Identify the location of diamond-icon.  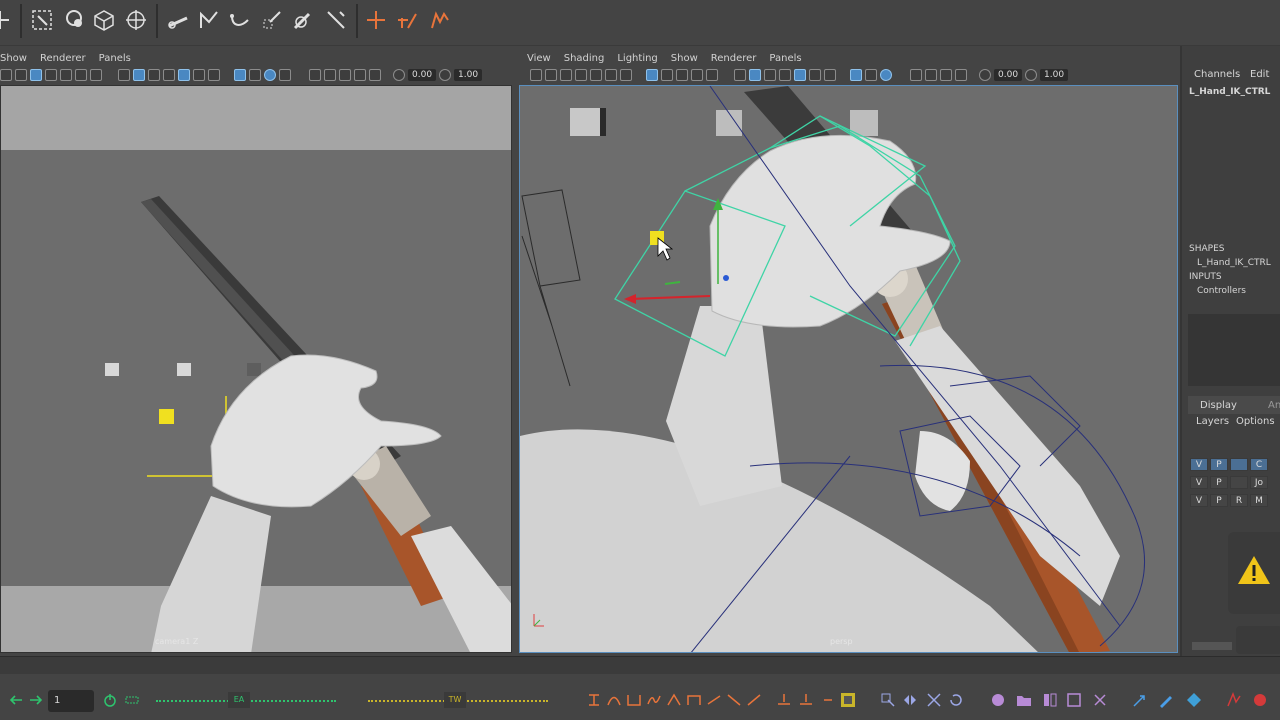
(1194, 700).